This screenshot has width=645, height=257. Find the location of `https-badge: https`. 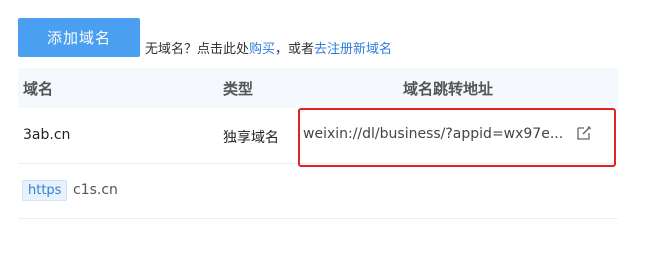

https-badge: https is located at coordinates (45, 190).